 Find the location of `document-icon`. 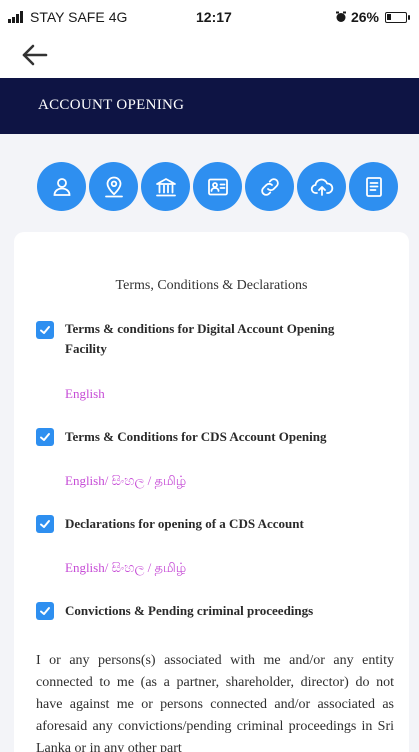

document-icon is located at coordinates (373, 186).